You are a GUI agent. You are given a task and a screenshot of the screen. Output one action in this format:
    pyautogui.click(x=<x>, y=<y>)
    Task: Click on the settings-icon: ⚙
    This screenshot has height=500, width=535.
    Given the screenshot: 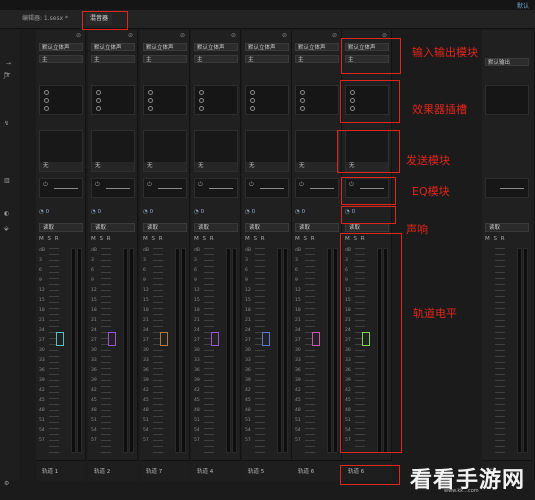 What is the action you would take?
    pyautogui.click(x=6, y=483)
    